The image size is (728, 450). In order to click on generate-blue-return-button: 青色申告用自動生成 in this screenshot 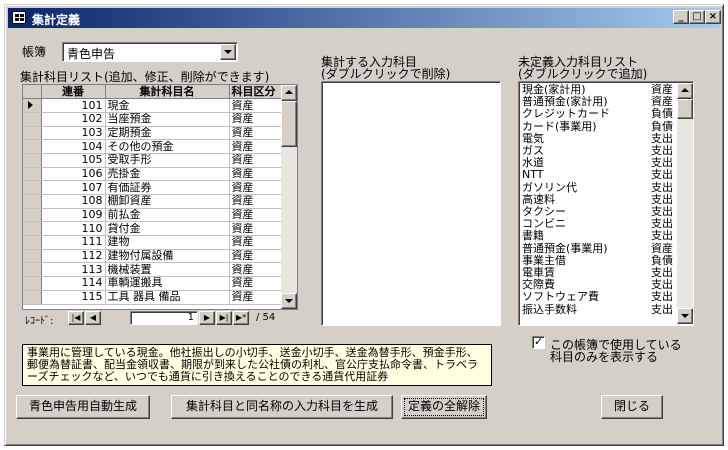, I will do `click(83, 407)`.